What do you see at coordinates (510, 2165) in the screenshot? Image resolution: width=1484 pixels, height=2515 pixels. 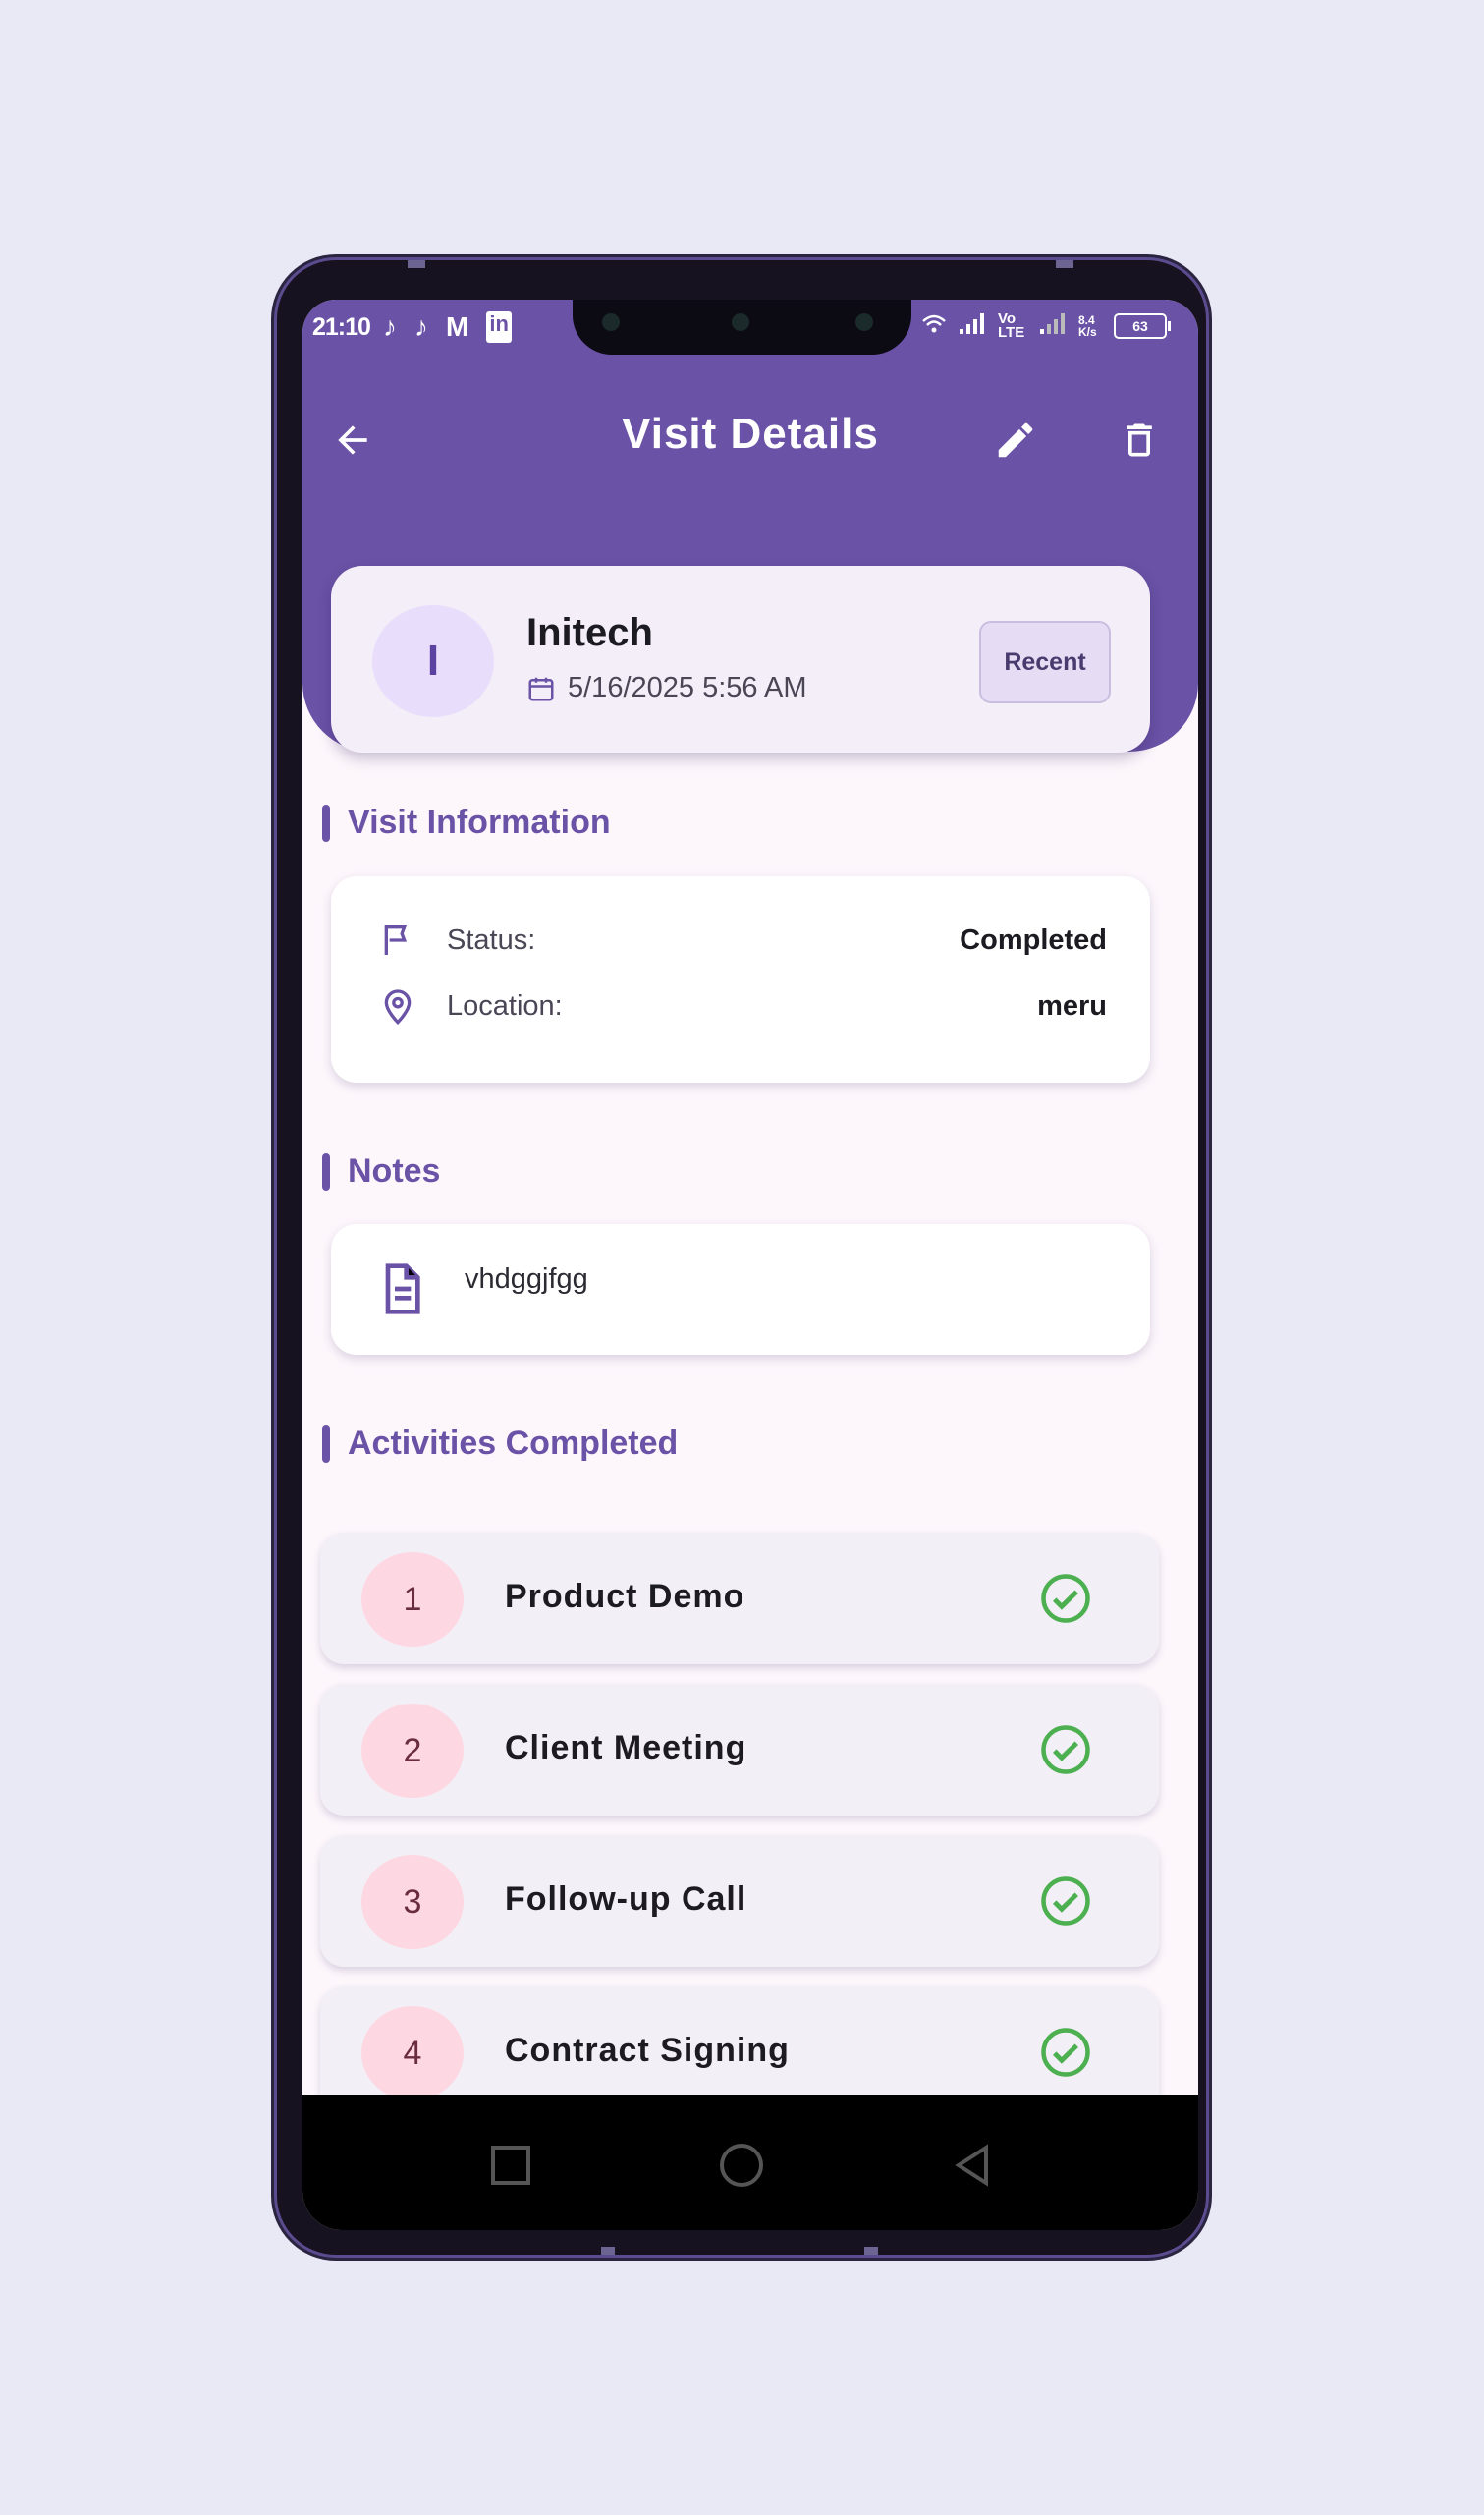 I see `square-icon` at bounding box center [510, 2165].